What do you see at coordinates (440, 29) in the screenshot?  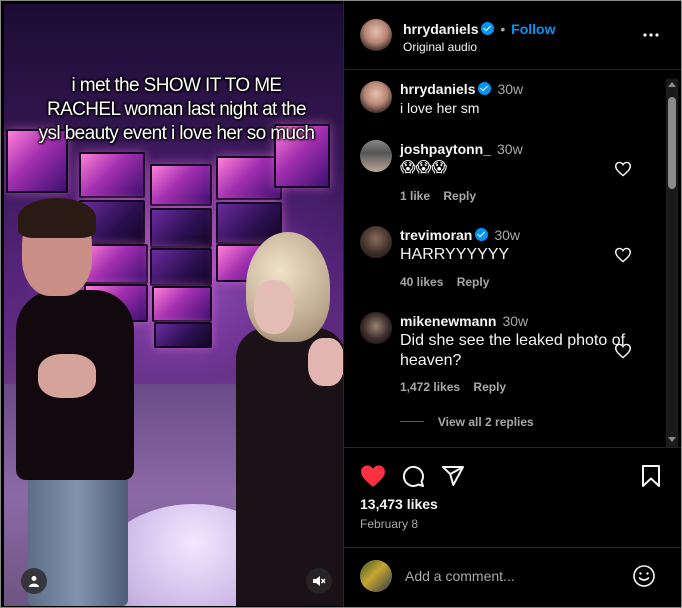 I see `author-username: hrrydaniels` at bounding box center [440, 29].